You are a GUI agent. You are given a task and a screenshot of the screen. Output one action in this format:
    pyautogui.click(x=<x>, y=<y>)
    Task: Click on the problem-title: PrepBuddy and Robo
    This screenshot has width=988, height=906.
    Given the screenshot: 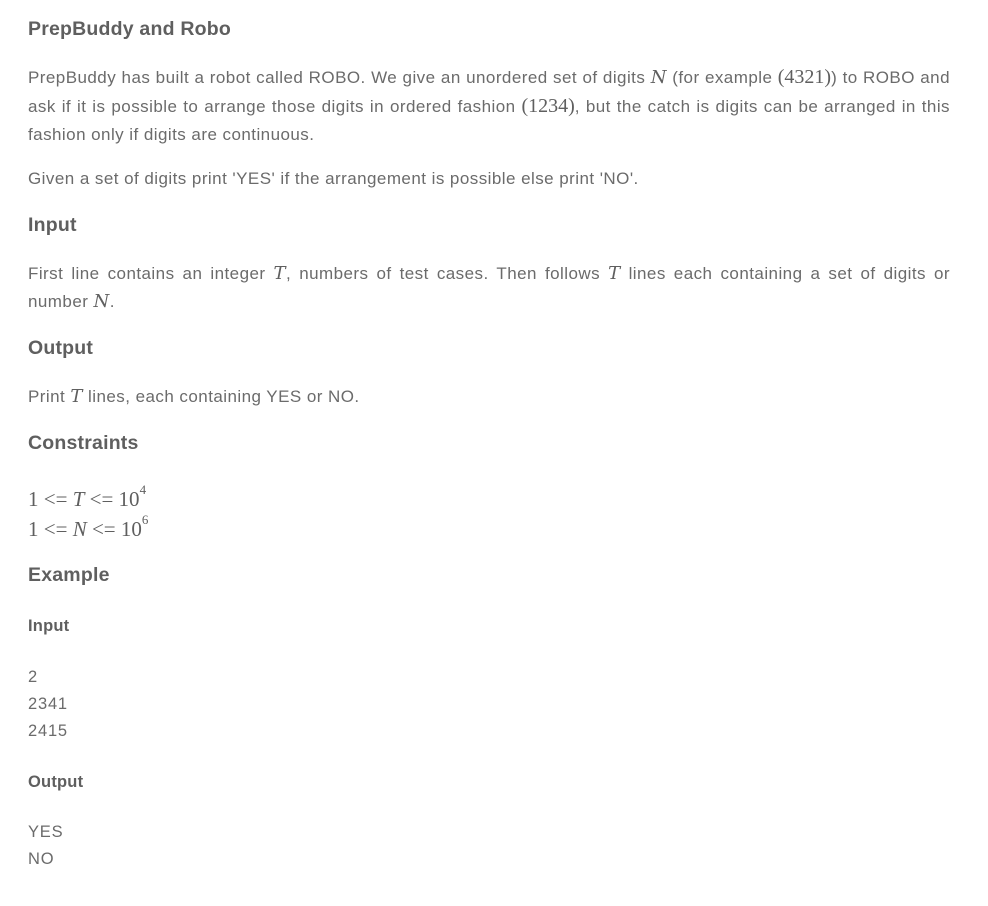 What is the action you would take?
    pyautogui.click(x=129, y=29)
    